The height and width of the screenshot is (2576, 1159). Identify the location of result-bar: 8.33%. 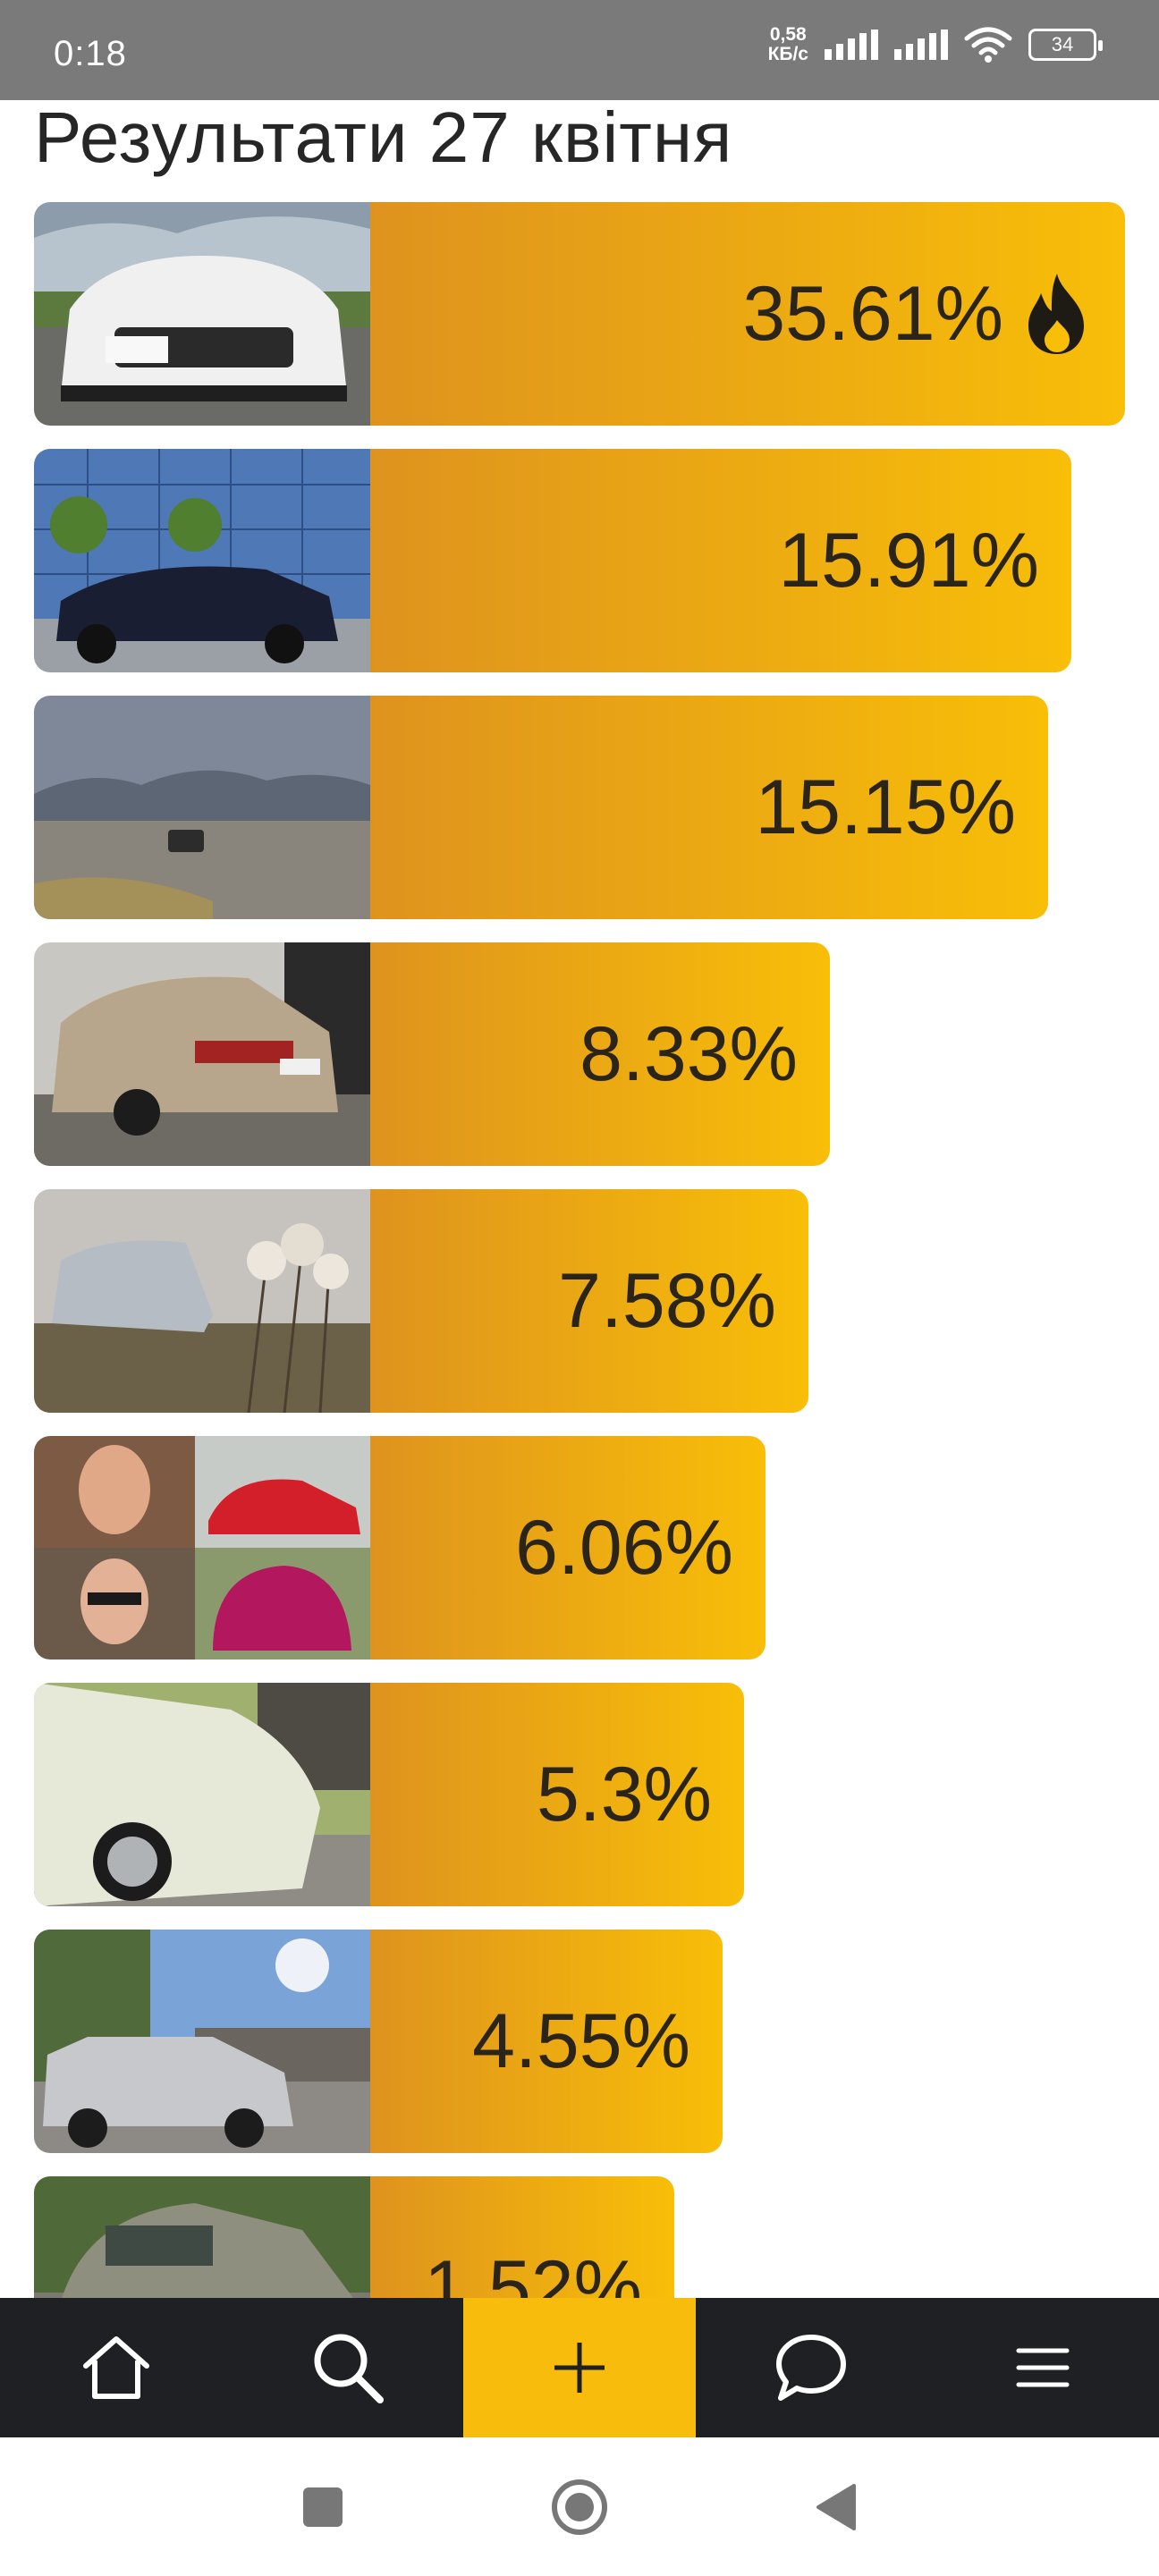
(600, 1054).